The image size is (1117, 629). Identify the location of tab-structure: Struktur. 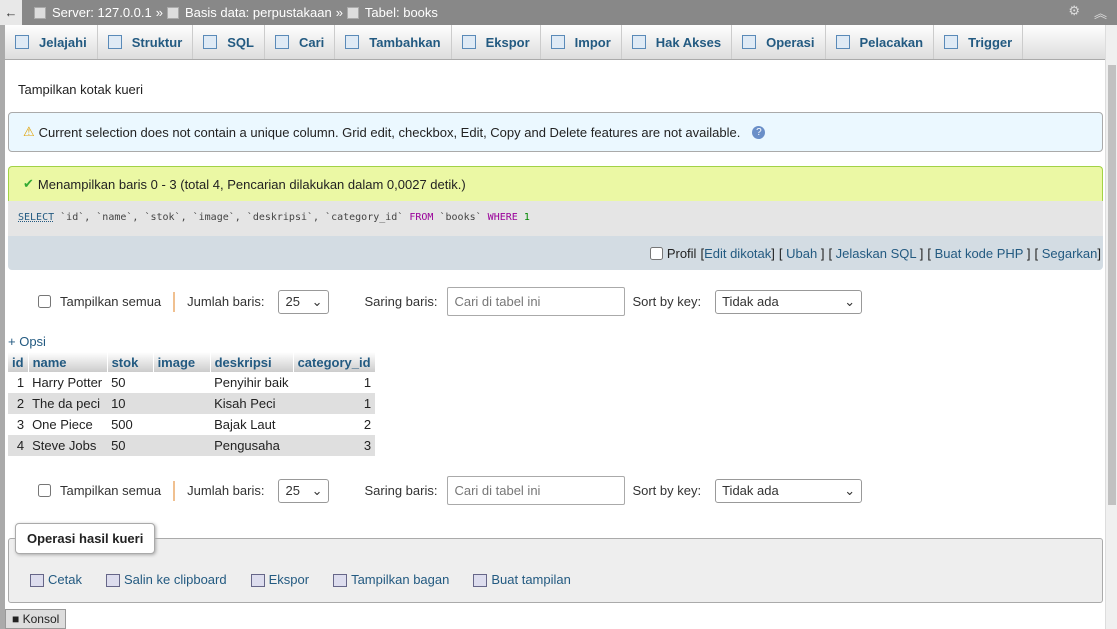
(146, 42).